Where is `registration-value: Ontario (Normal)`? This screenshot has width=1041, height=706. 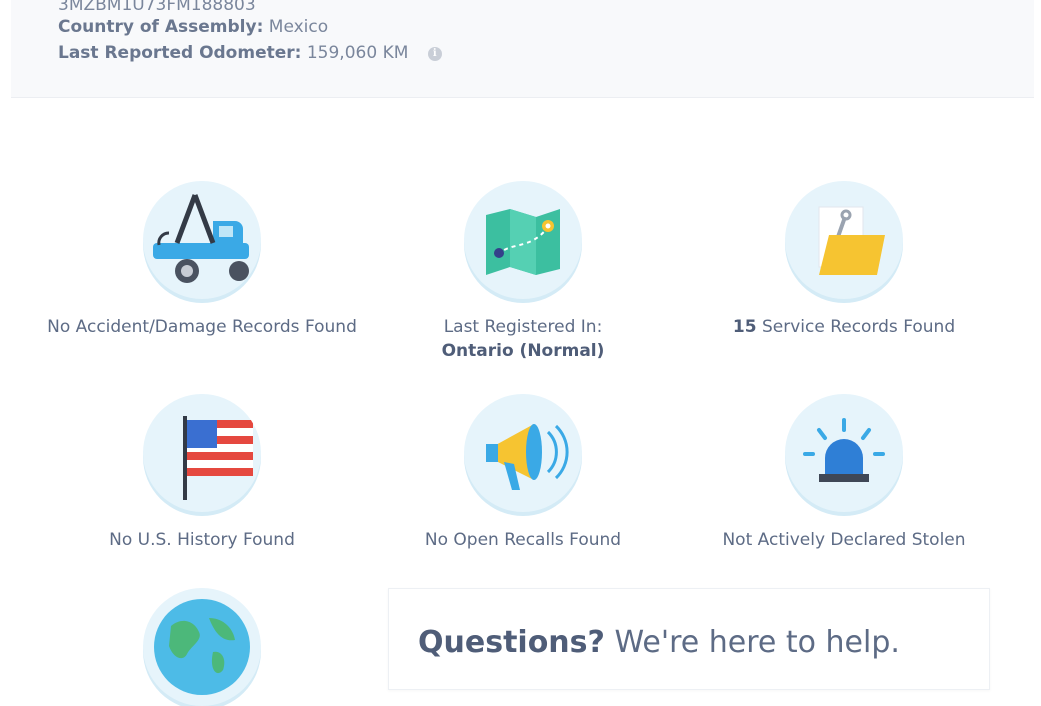 registration-value: Ontario (Normal) is located at coordinates (523, 351).